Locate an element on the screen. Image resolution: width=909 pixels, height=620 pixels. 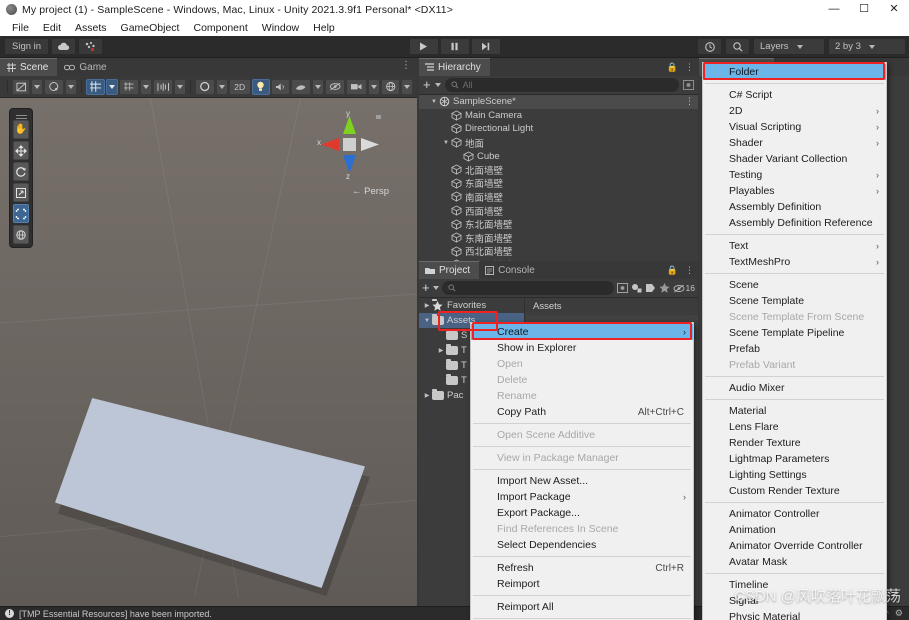
context-menu-item: Refresh Ctrl+R is located at coordinates (582, 568).